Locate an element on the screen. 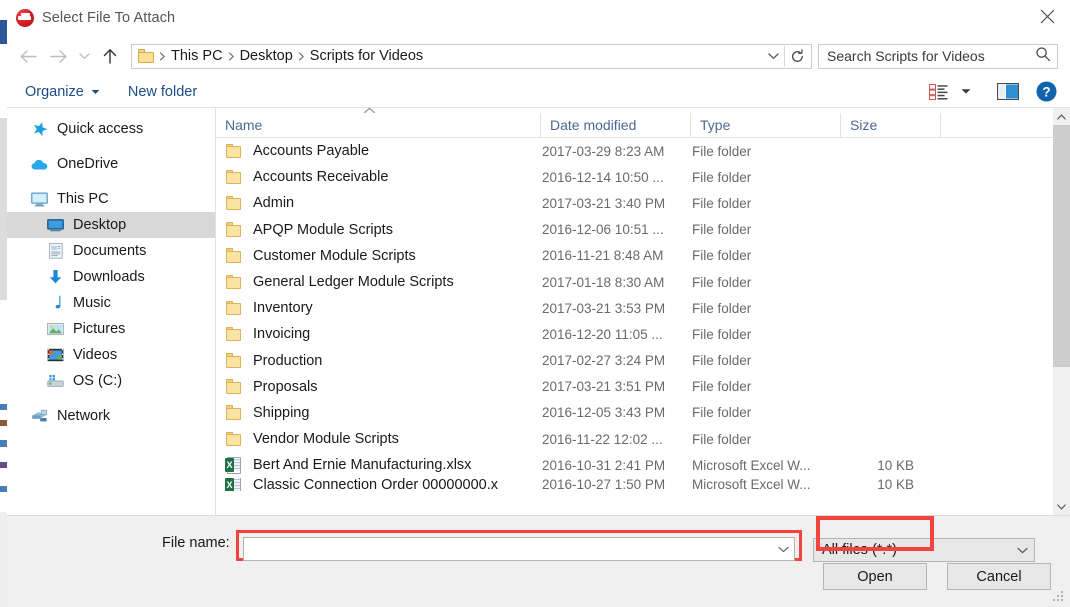 The width and height of the screenshot is (1070, 607). sidebar-item-label: Music is located at coordinates (92, 303).